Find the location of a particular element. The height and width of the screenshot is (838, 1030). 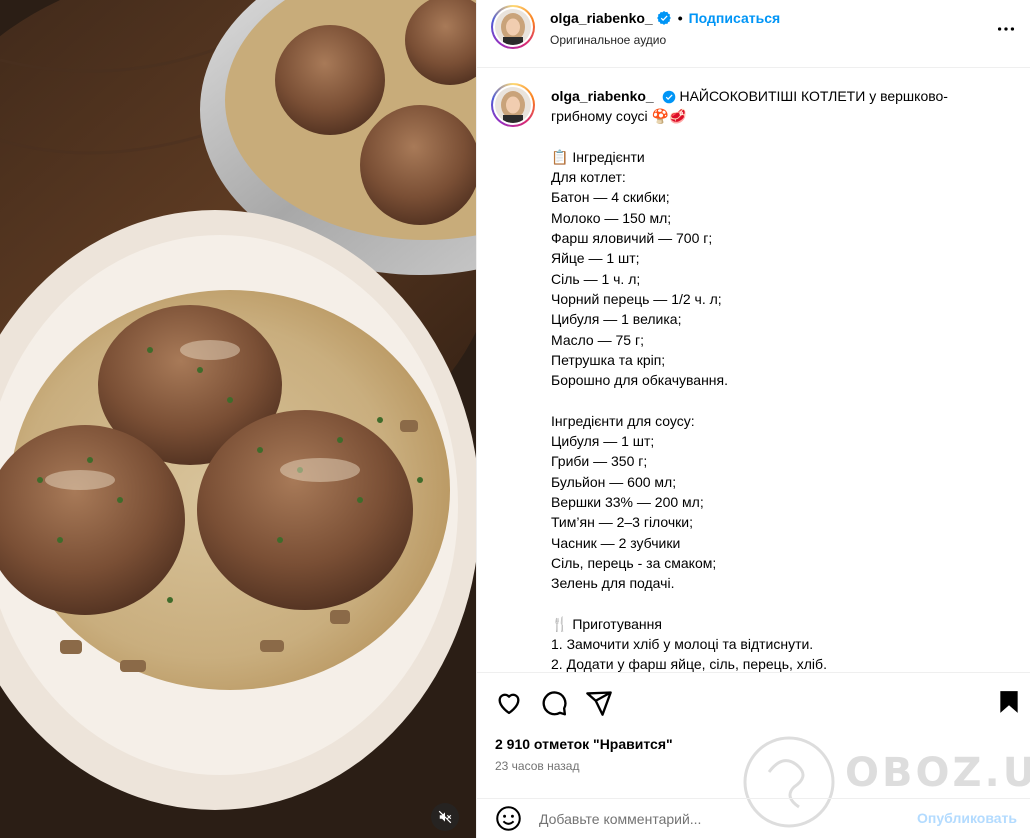

action-bar: 2 910 отметок "Нравится" 23 часов назад is located at coordinates (753, 735).